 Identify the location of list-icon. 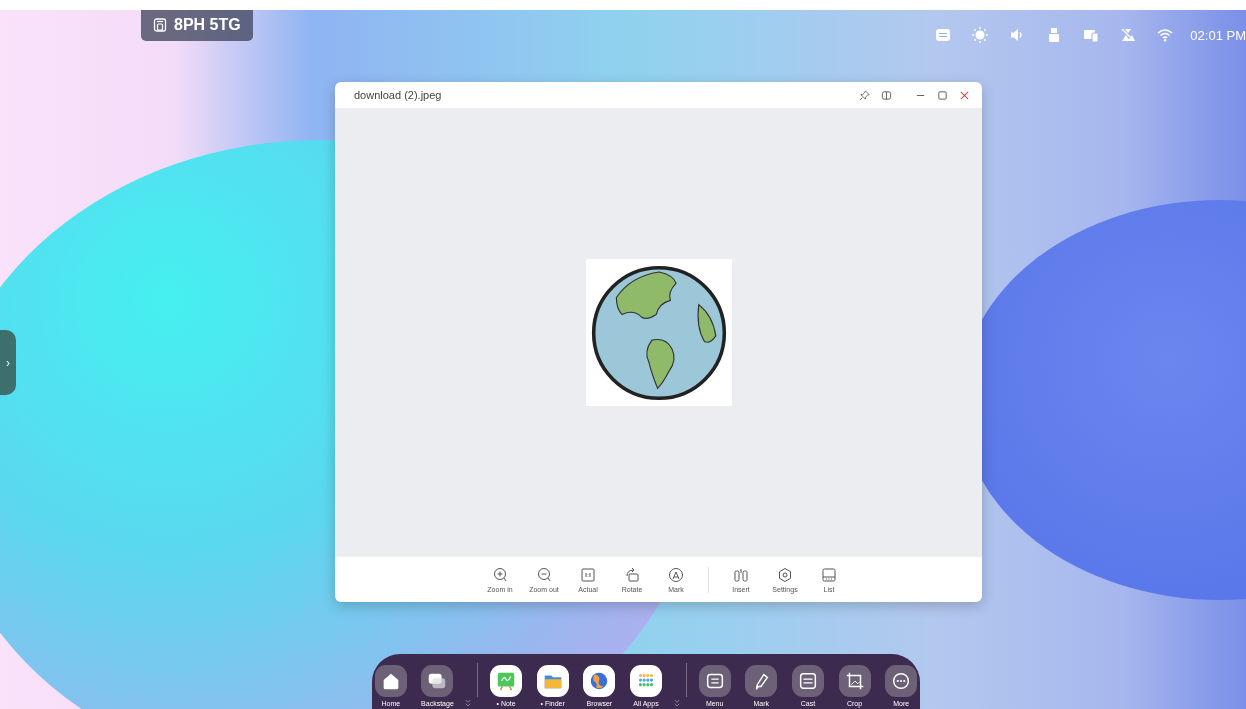
(829, 574).